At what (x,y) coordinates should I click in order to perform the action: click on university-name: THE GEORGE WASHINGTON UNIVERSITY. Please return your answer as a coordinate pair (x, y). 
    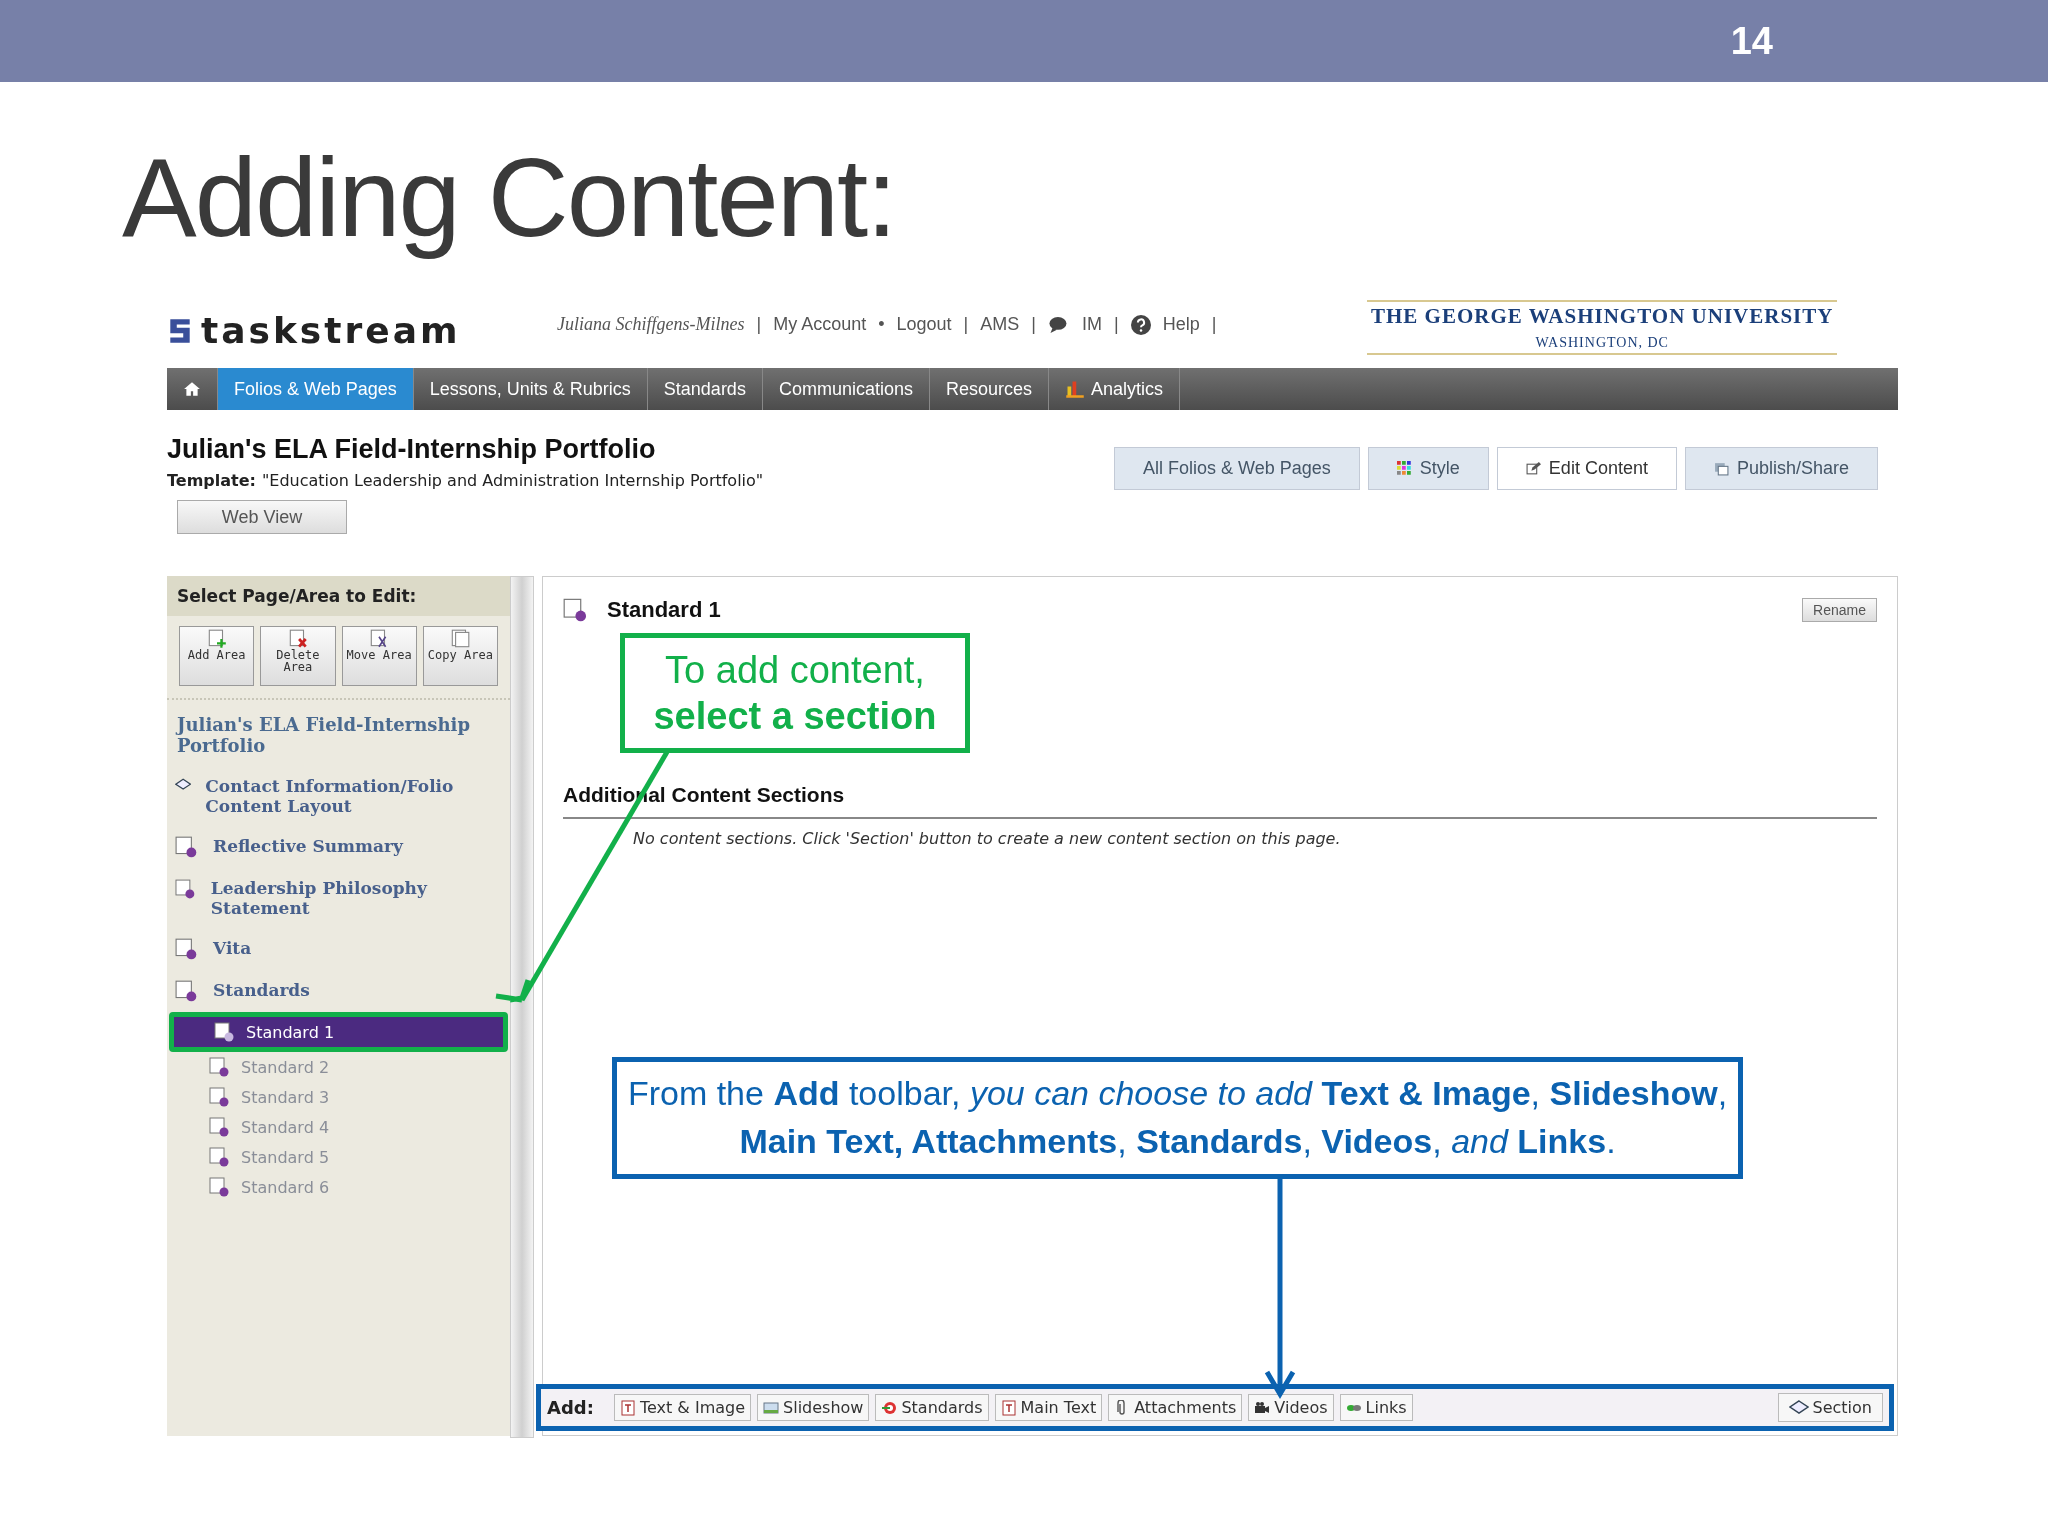
    Looking at the image, I should click on (1602, 316).